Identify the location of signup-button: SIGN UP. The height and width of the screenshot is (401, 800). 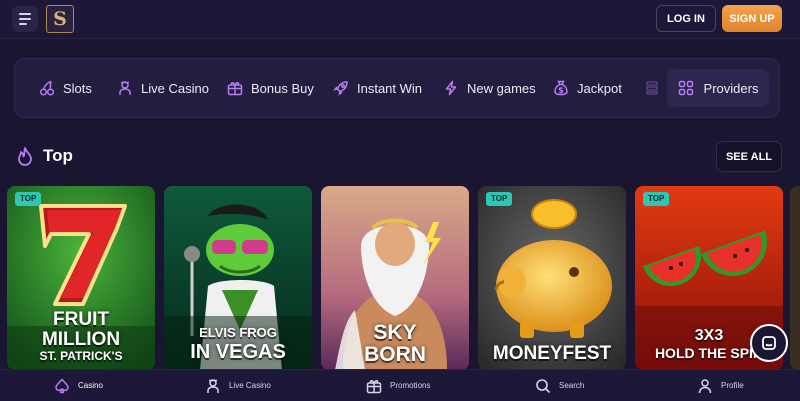
(752, 18).